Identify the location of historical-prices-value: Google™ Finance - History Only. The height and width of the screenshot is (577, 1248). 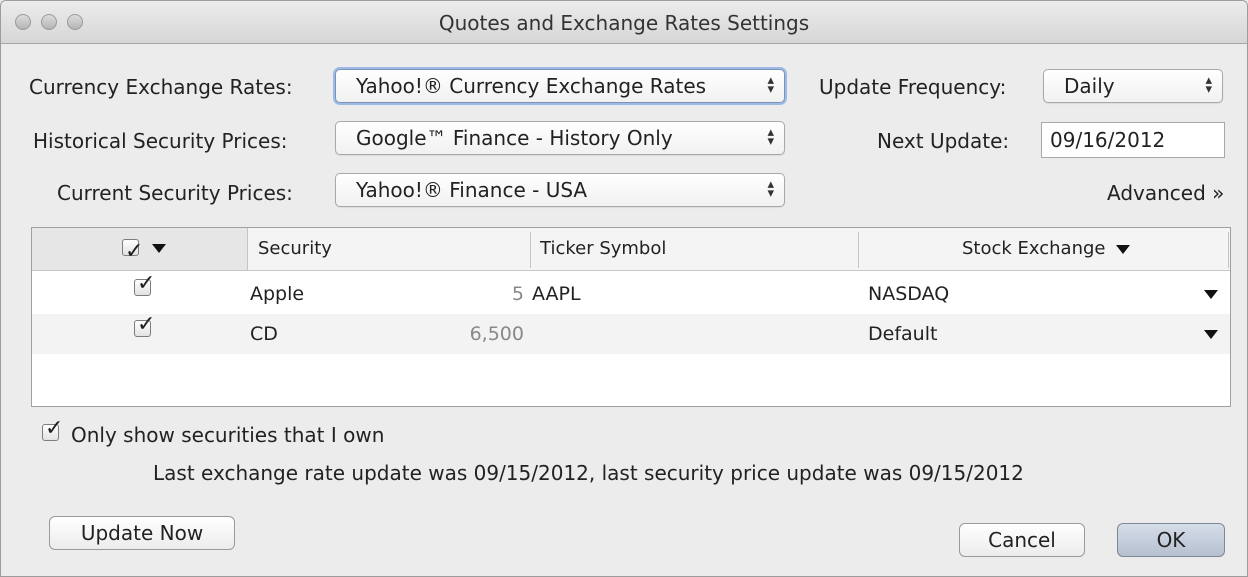
(514, 138).